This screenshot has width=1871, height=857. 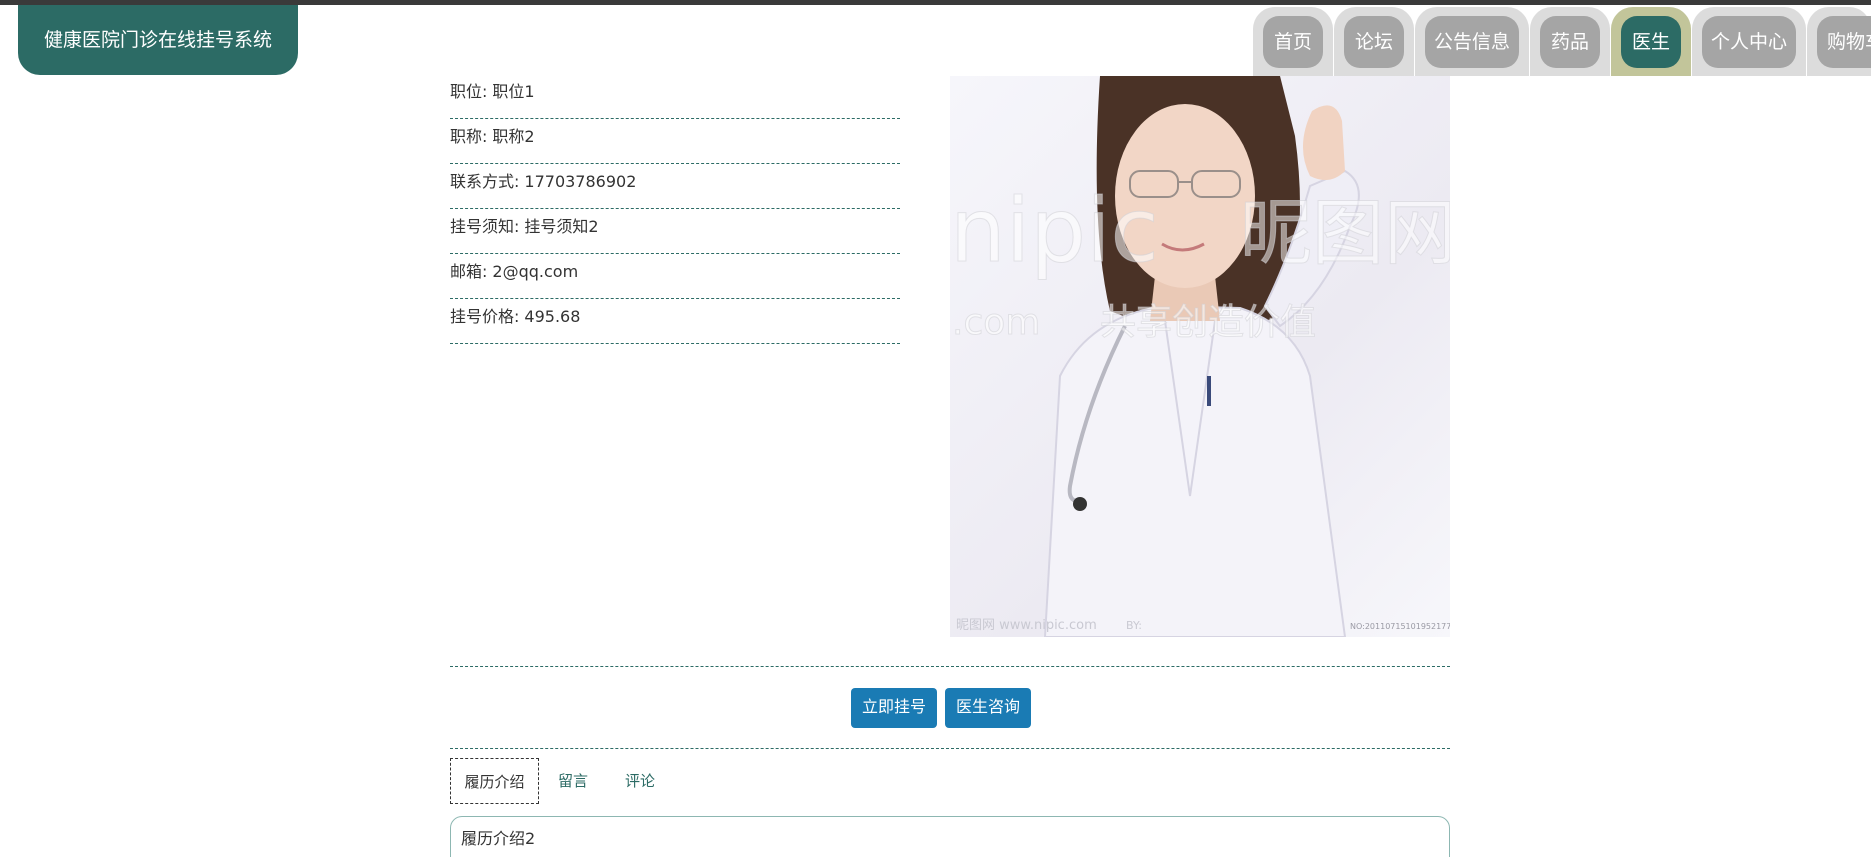 What do you see at coordinates (498, 838) in the screenshot?
I see `resume-text: 履历介绍2` at bounding box center [498, 838].